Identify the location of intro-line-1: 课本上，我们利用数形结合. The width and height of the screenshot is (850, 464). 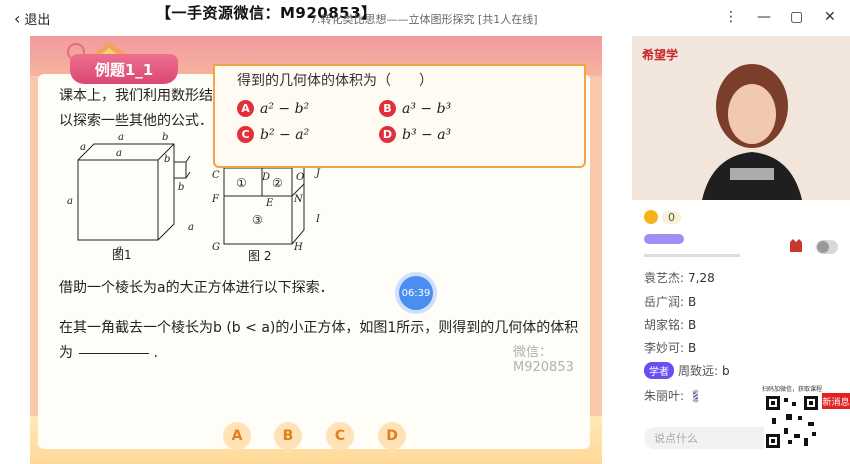
(143, 96).